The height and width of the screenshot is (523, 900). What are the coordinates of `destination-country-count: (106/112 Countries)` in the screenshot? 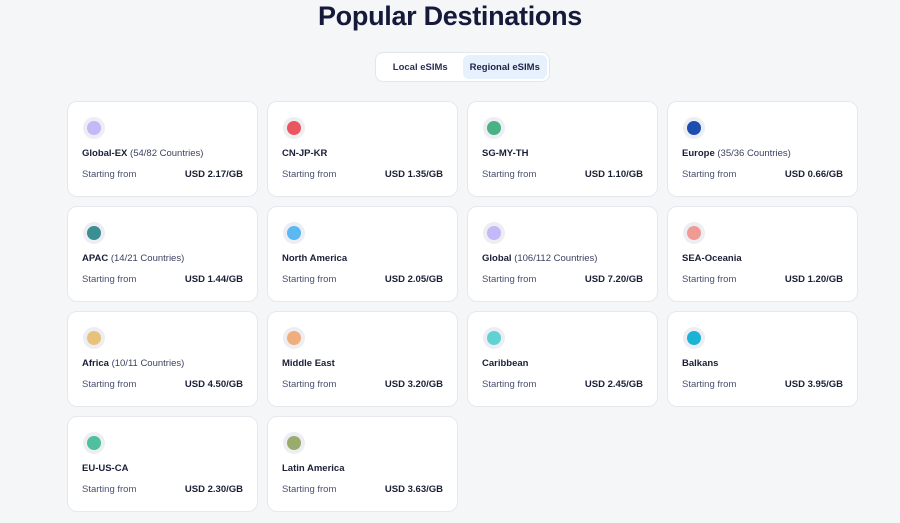 It's located at (556, 258).